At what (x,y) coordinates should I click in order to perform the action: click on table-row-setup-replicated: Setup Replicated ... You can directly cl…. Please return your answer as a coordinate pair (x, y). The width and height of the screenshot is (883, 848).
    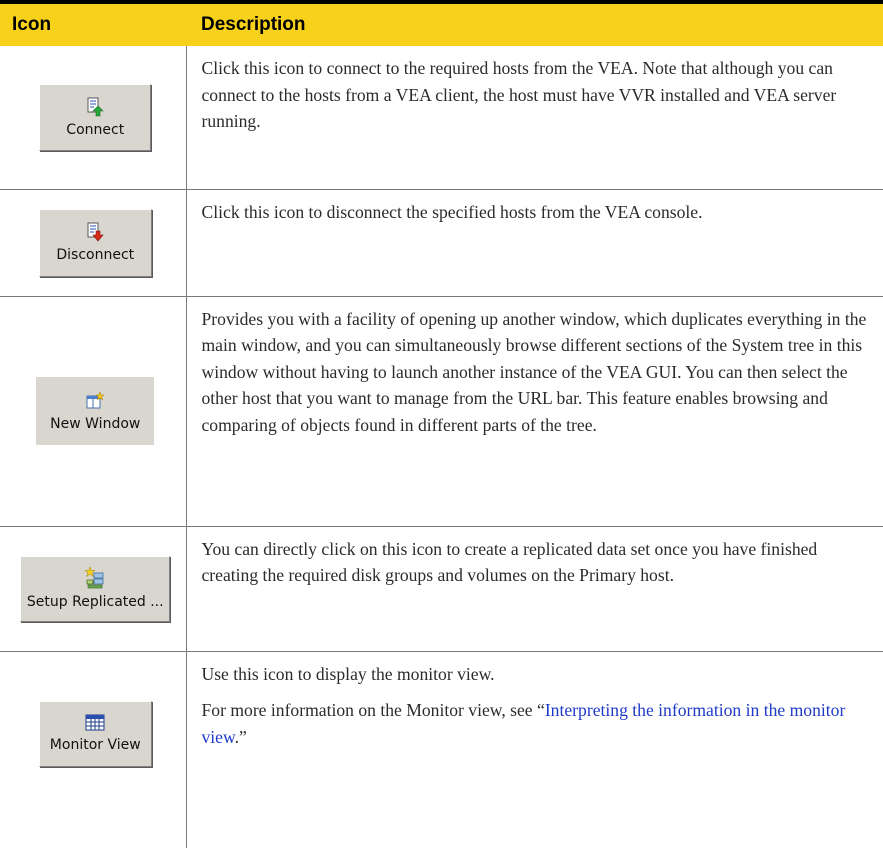
    Looking at the image, I should click on (441, 589).